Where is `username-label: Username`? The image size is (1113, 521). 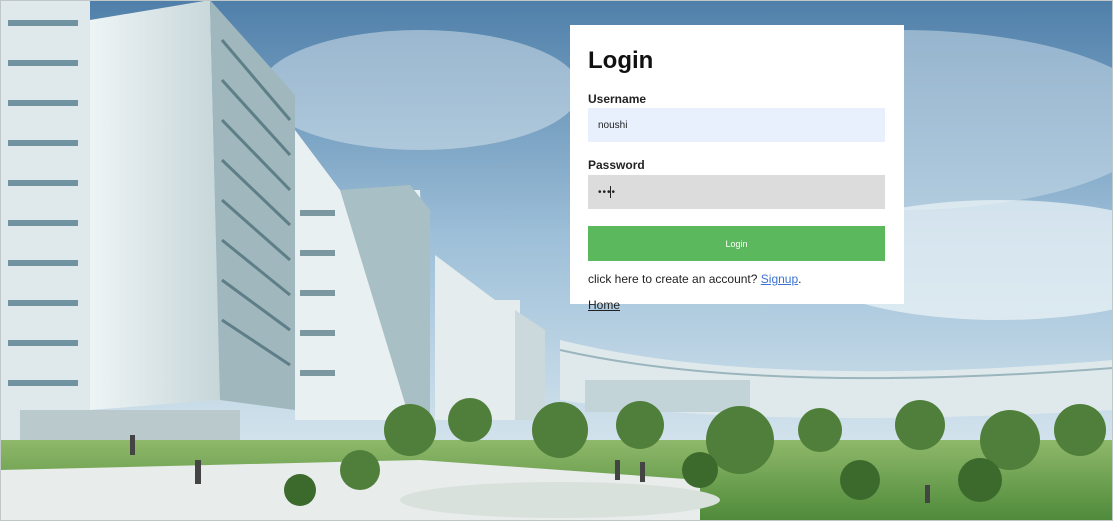 username-label: Username is located at coordinates (617, 99).